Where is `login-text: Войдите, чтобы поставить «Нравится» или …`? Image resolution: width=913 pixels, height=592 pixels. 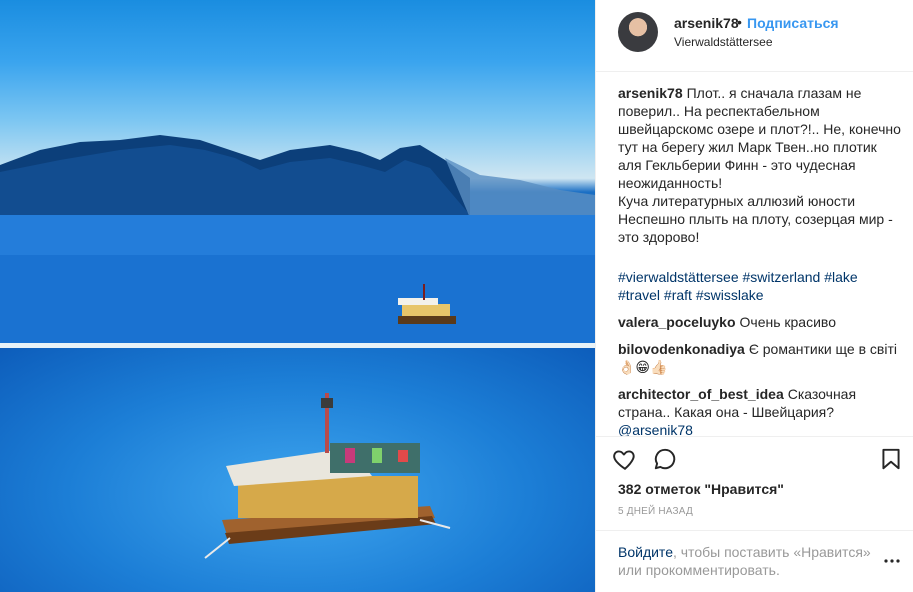 login-text: Войдите, чтобы поставить «Нравится» или … is located at coordinates (748, 561).